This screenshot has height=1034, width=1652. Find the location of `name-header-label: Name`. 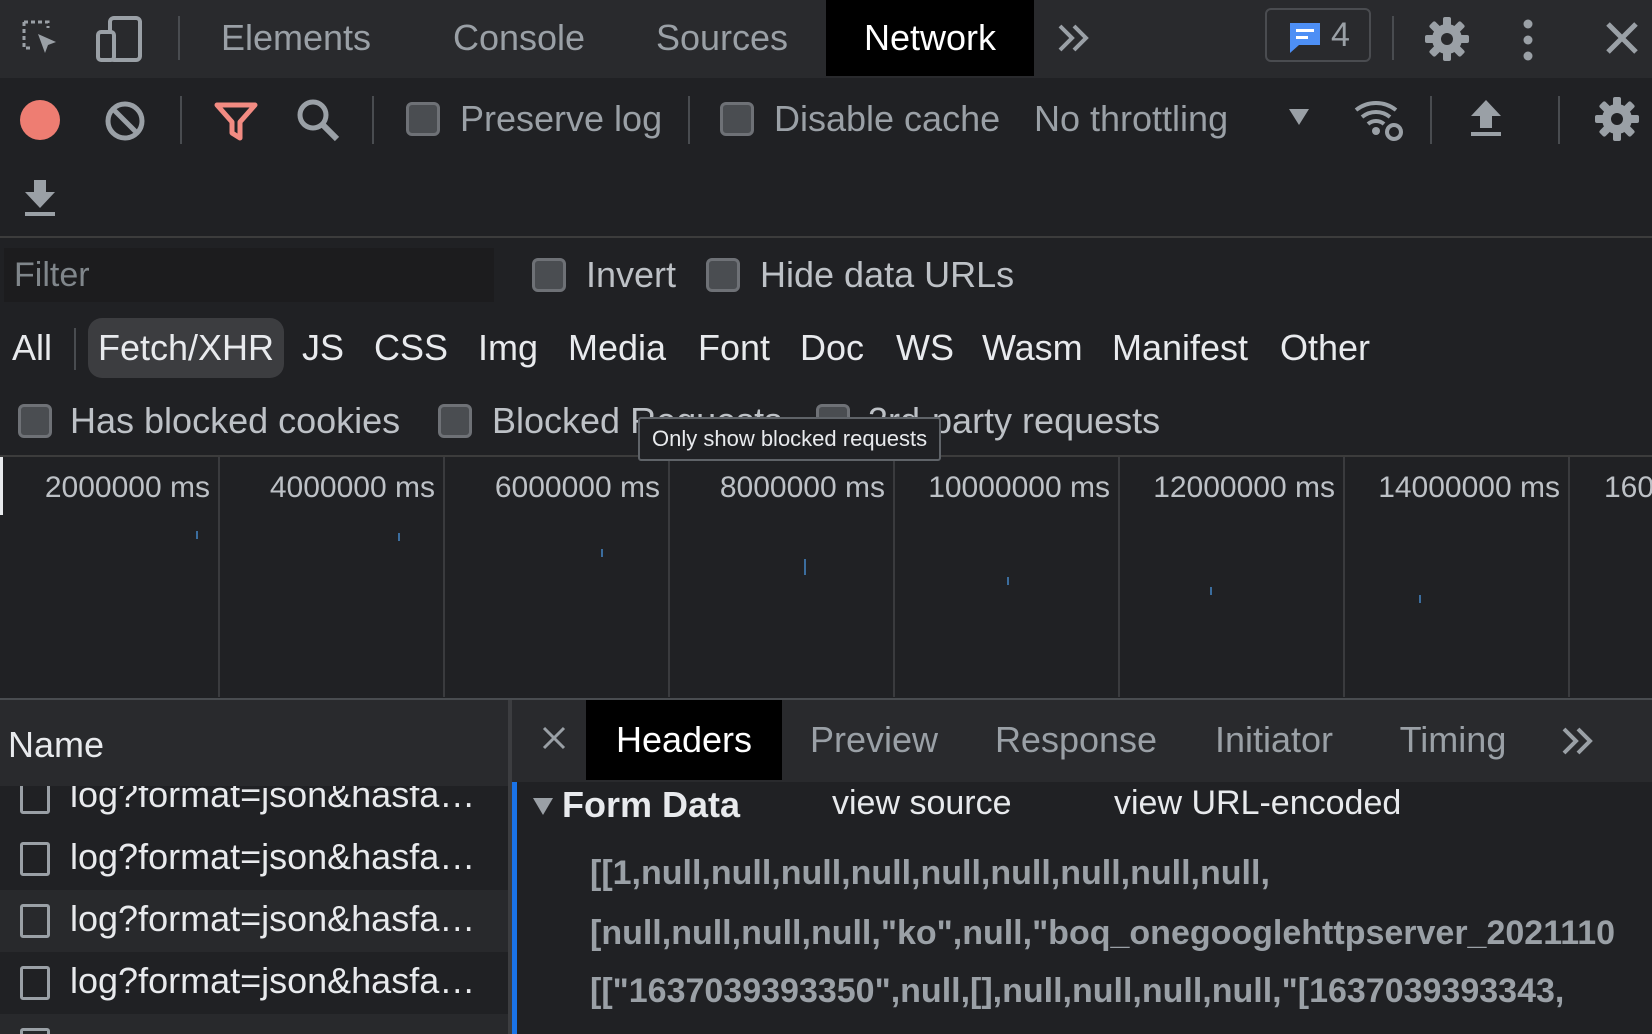

name-header-label: Name is located at coordinates (56, 744).